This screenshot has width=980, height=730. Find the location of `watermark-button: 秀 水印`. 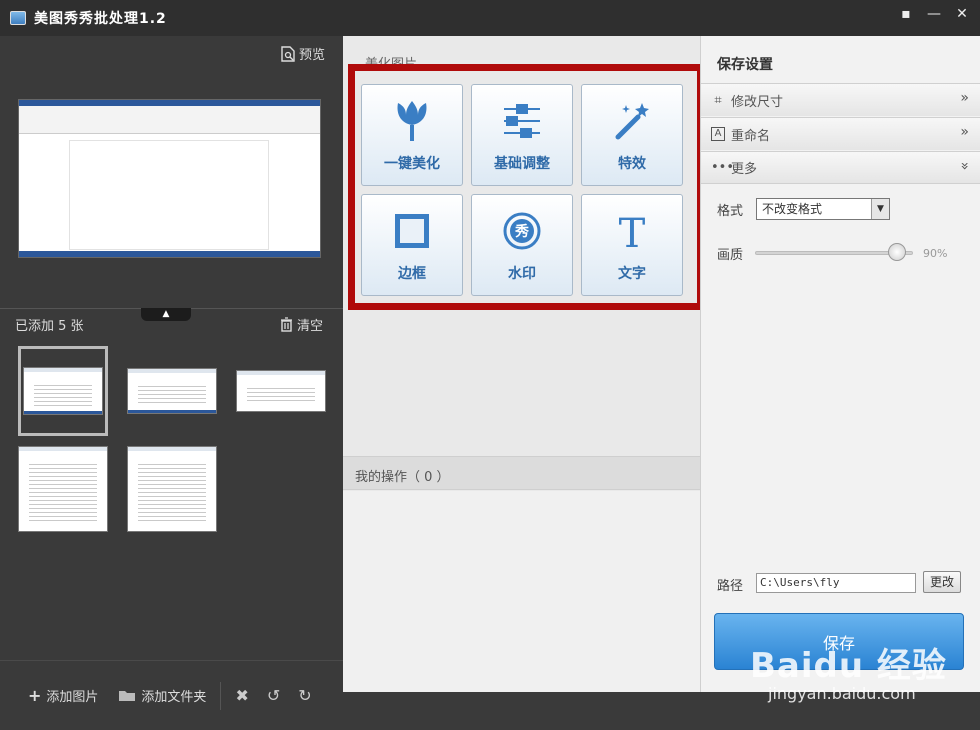

watermark-button: 秀 水印 is located at coordinates (522, 245).